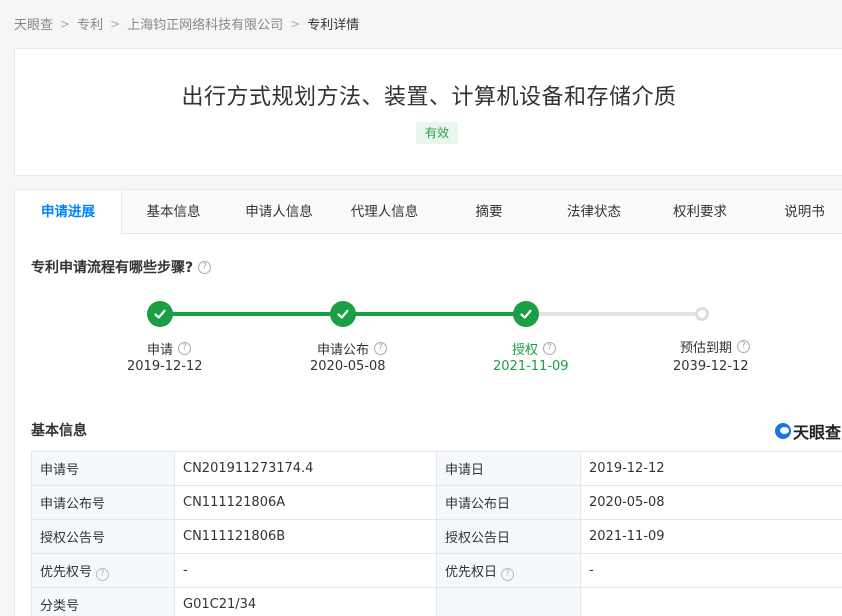 This screenshot has height=616, width=842. What do you see at coordinates (68, 212) in the screenshot?
I see `tab-application-progress: 申请进展` at bounding box center [68, 212].